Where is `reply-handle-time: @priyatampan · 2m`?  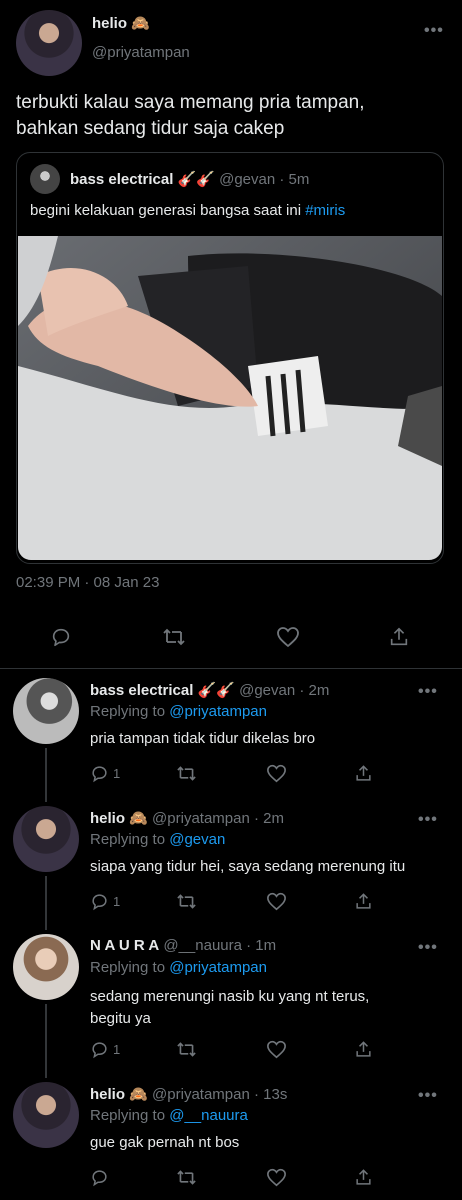 reply-handle-time: @priyatampan · 2m is located at coordinates (218, 818).